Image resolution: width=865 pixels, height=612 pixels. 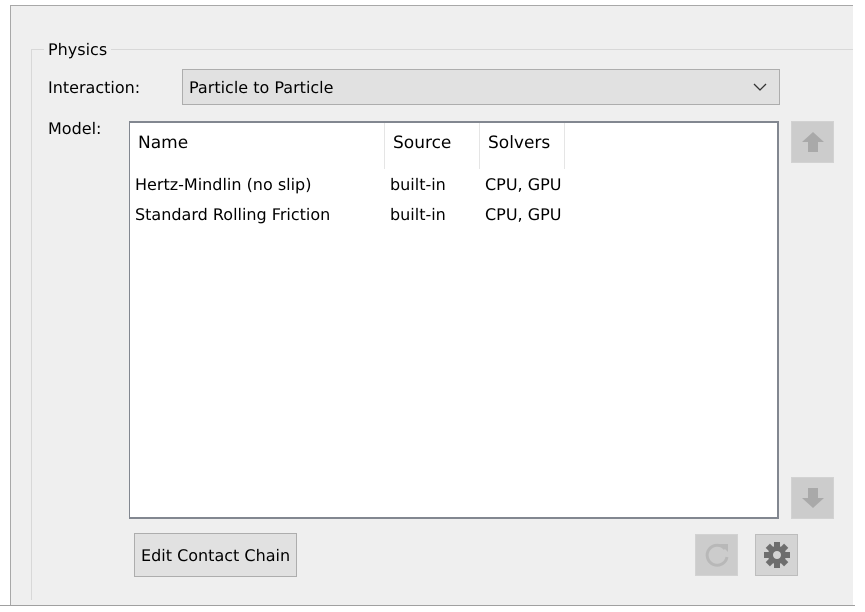 I want to click on edit-contact-chain-button: Edit Contact Chain, so click(x=216, y=555).